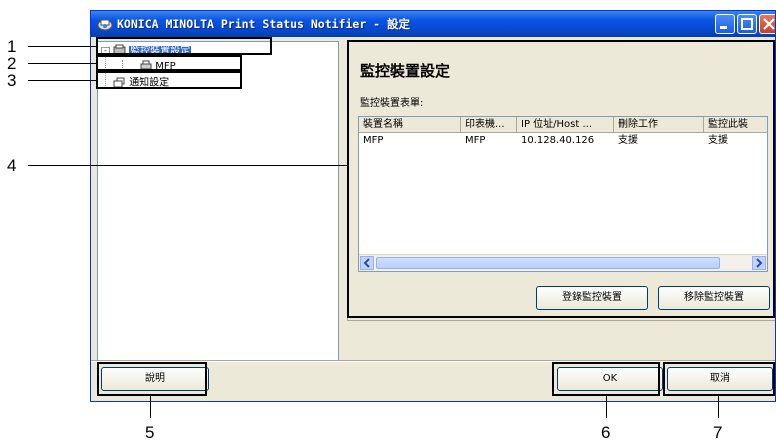  I want to click on close-icon, so click(769, 24).